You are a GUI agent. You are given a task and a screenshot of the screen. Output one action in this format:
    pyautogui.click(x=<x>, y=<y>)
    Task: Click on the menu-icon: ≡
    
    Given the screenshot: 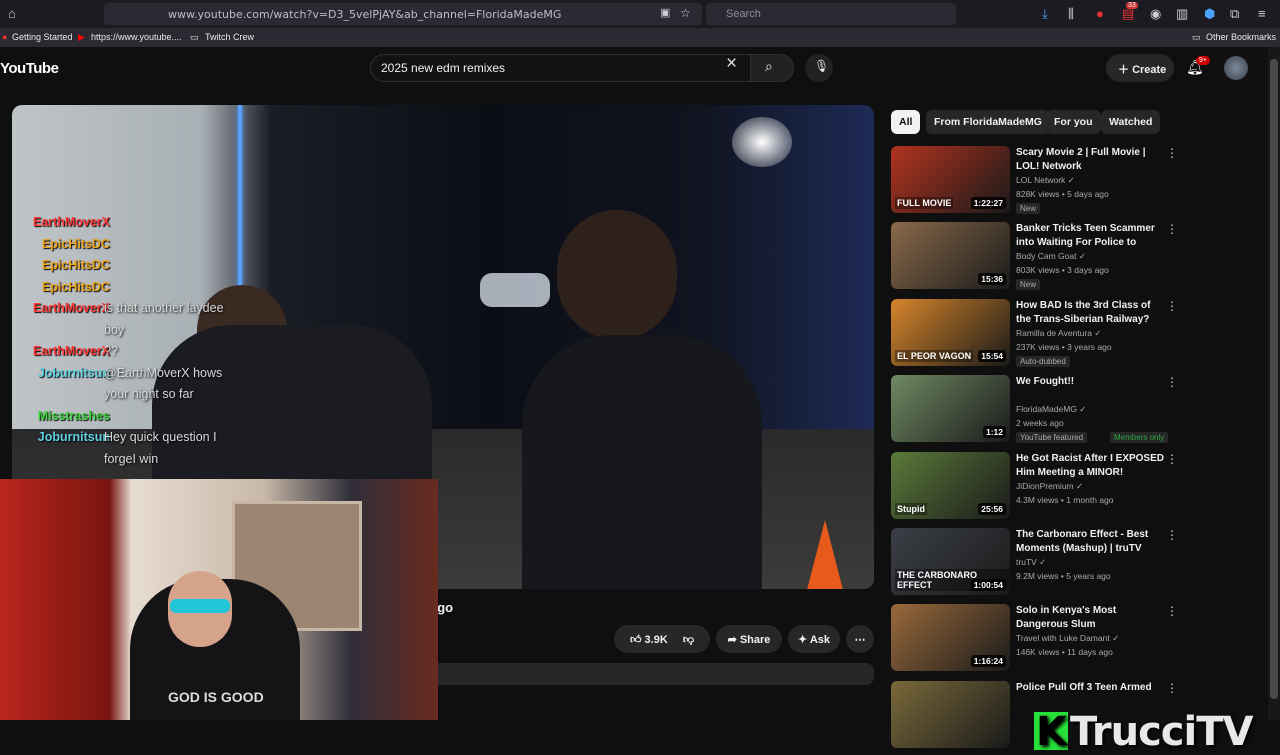 What is the action you would take?
    pyautogui.click(x=1262, y=13)
    